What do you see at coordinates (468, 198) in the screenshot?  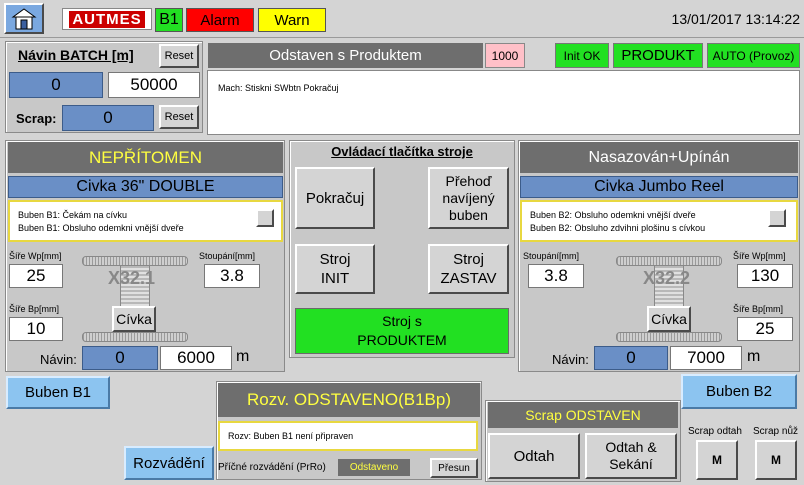 I see `switch-drum-button: Přehoď navíjený buben` at bounding box center [468, 198].